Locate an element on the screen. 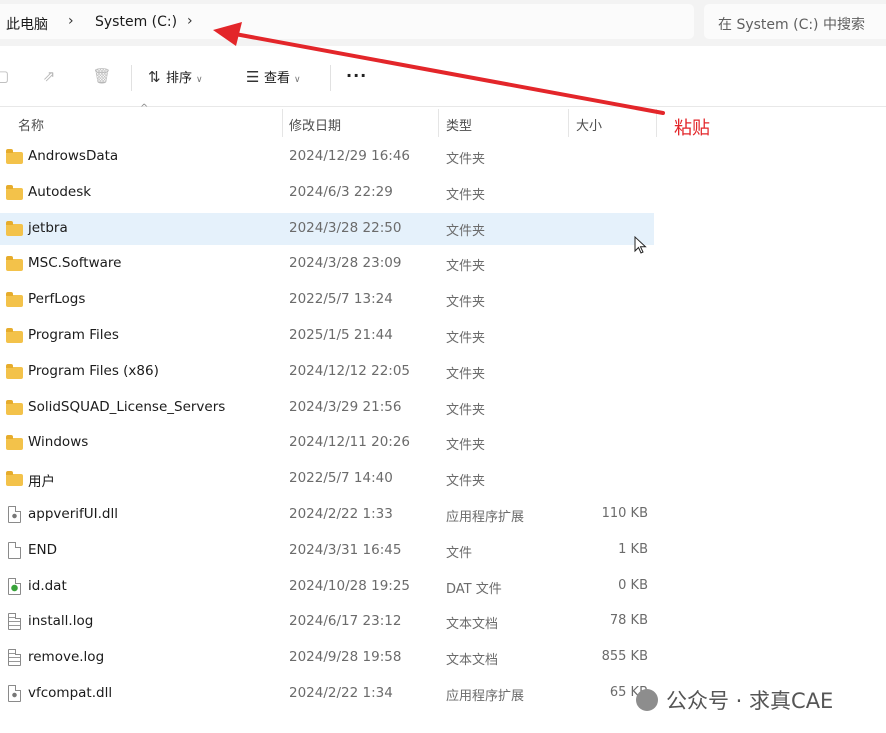 This screenshot has width=886, height=733. address-bar: 此电脑 › System (C:) › 在 System (C:) 中搜索 is located at coordinates (443, 23).